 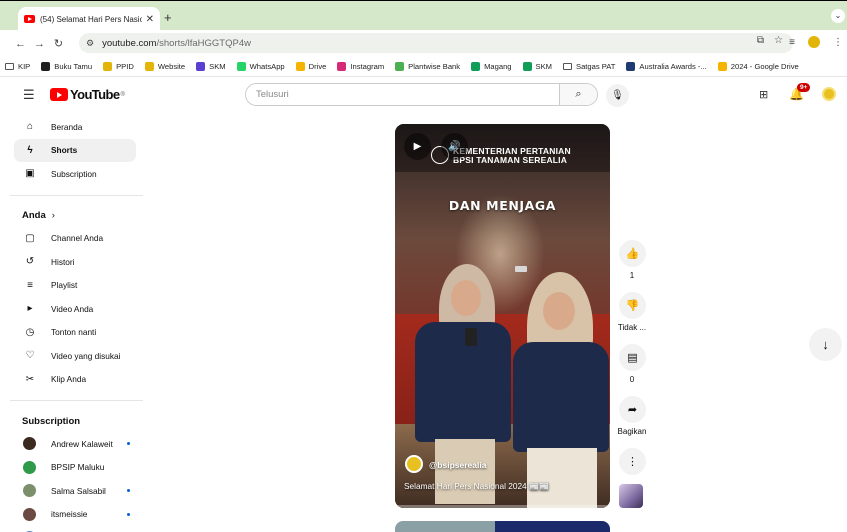 I want to click on play-button: ▶, so click(x=417, y=146).